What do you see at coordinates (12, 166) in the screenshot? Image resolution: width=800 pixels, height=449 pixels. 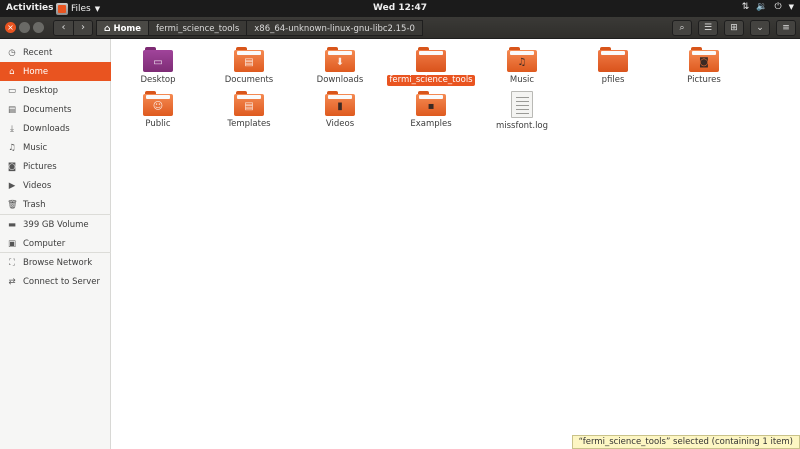 I see `camera-icon: ◙` at bounding box center [12, 166].